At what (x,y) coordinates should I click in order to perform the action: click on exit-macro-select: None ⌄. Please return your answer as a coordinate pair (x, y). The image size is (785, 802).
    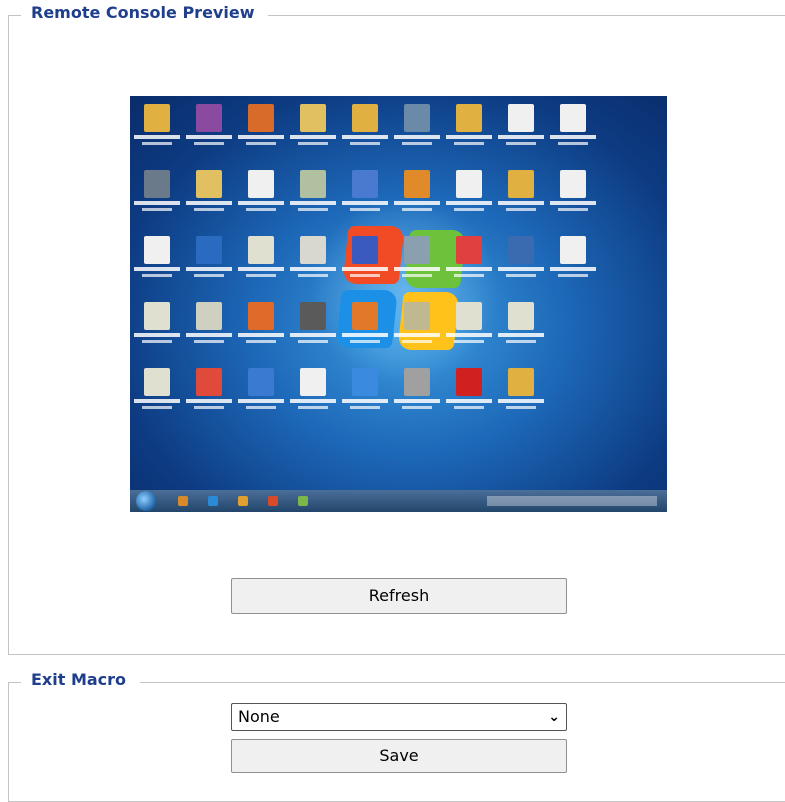
    Looking at the image, I should click on (399, 717).